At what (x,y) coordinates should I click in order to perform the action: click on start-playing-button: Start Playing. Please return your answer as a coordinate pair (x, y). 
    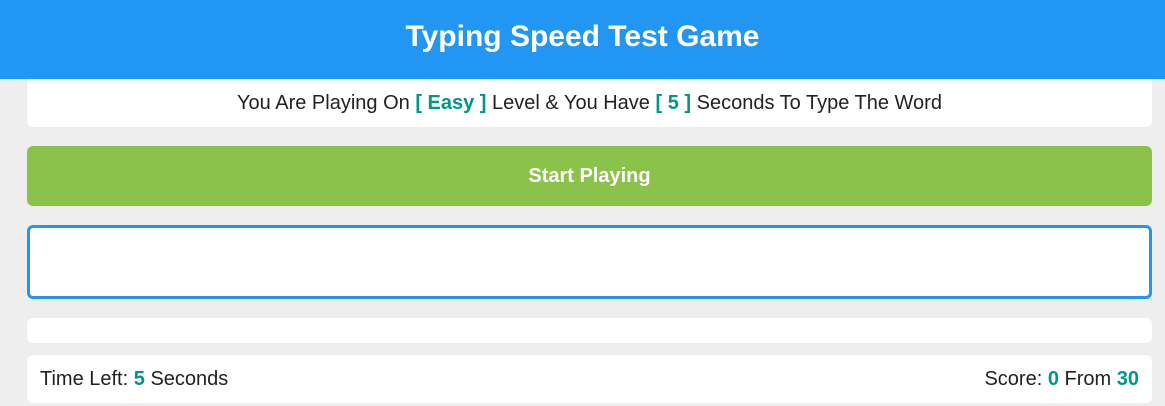
    Looking at the image, I should click on (589, 176).